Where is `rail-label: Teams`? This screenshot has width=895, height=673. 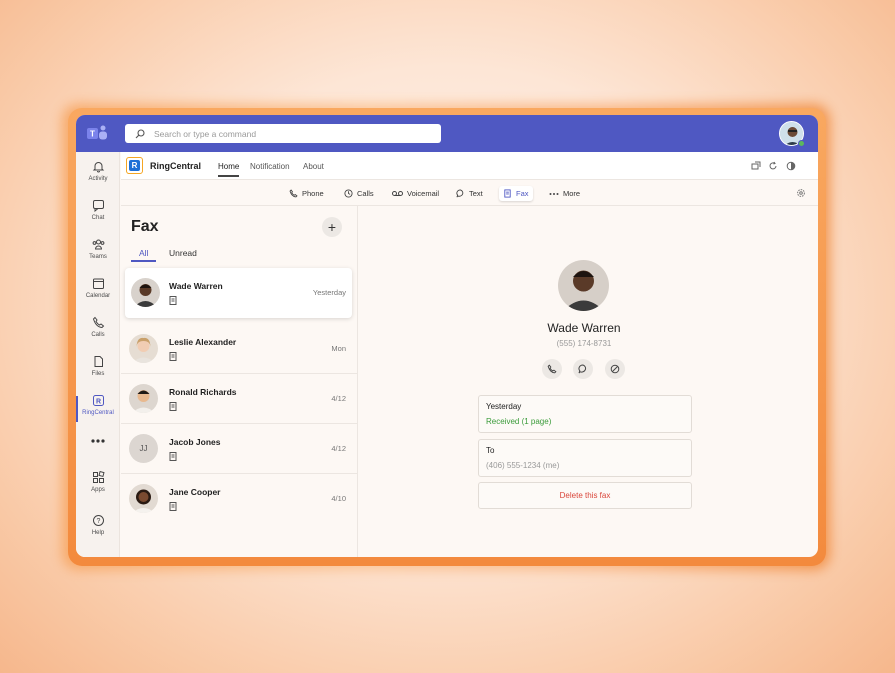 rail-label: Teams is located at coordinates (98, 257).